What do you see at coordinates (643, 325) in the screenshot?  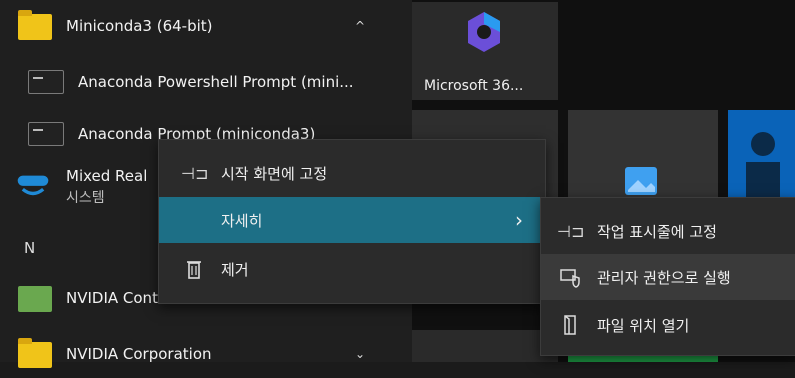 I see `menu-item-label: 파일 위치 열기` at bounding box center [643, 325].